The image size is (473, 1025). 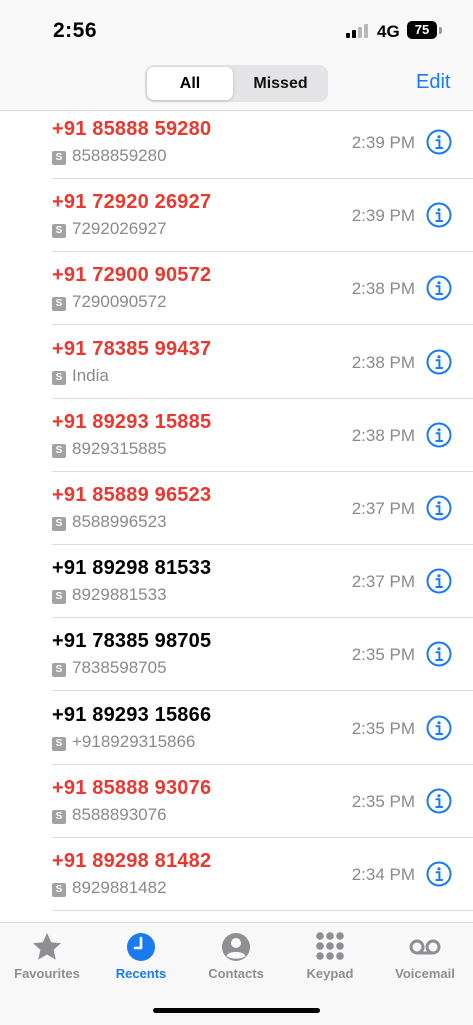 What do you see at coordinates (47, 973) in the screenshot?
I see `tab-label: Favourites` at bounding box center [47, 973].